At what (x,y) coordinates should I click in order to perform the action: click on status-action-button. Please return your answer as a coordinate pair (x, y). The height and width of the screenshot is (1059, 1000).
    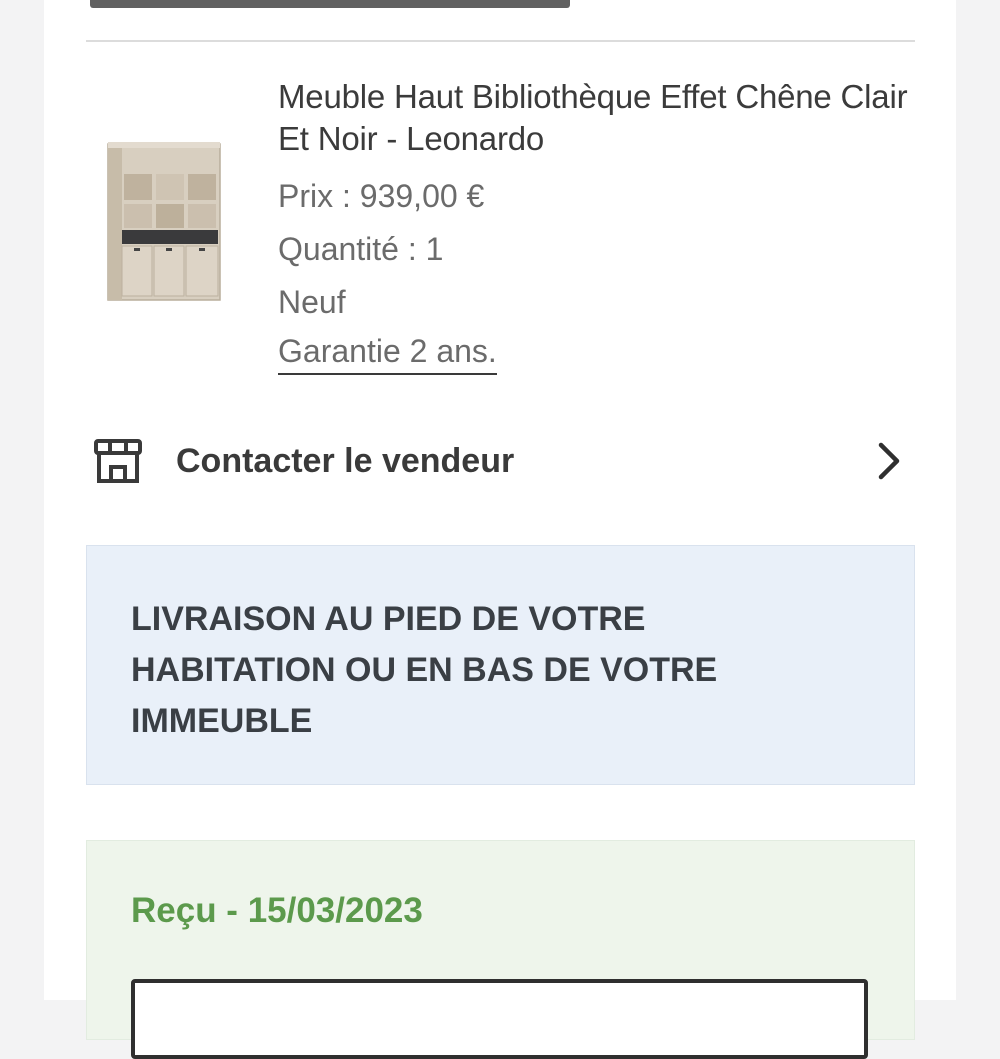
    Looking at the image, I should click on (499, 1019).